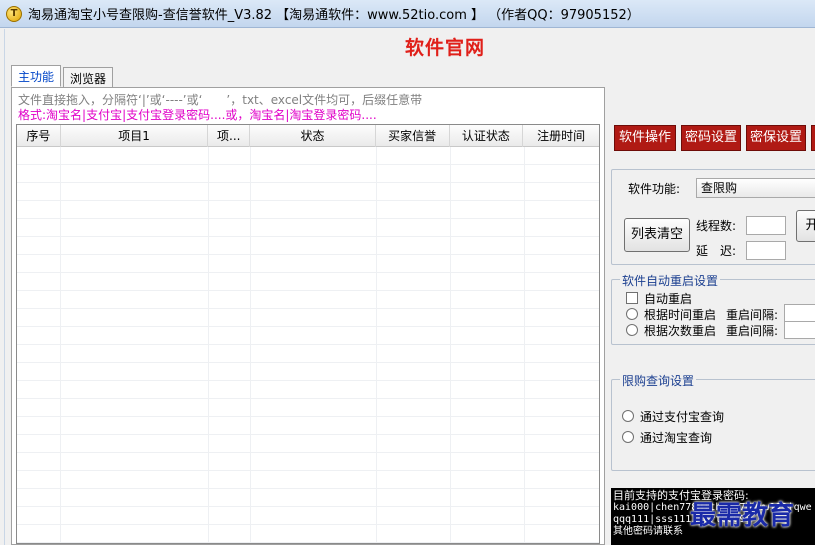  What do you see at coordinates (799, 330) in the screenshot?
I see `restart-count-interval-input` at bounding box center [799, 330].